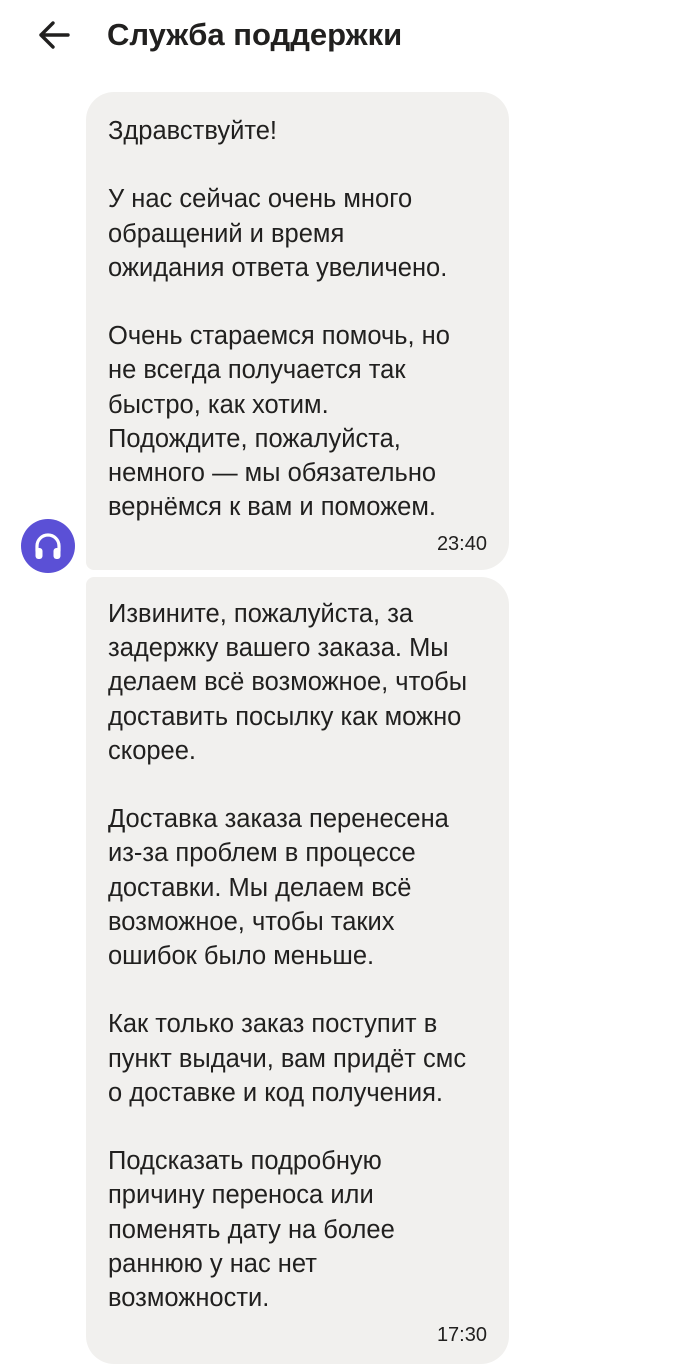 The width and height of the screenshot is (700, 1364). I want to click on arrow-left-icon, so click(54, 35).